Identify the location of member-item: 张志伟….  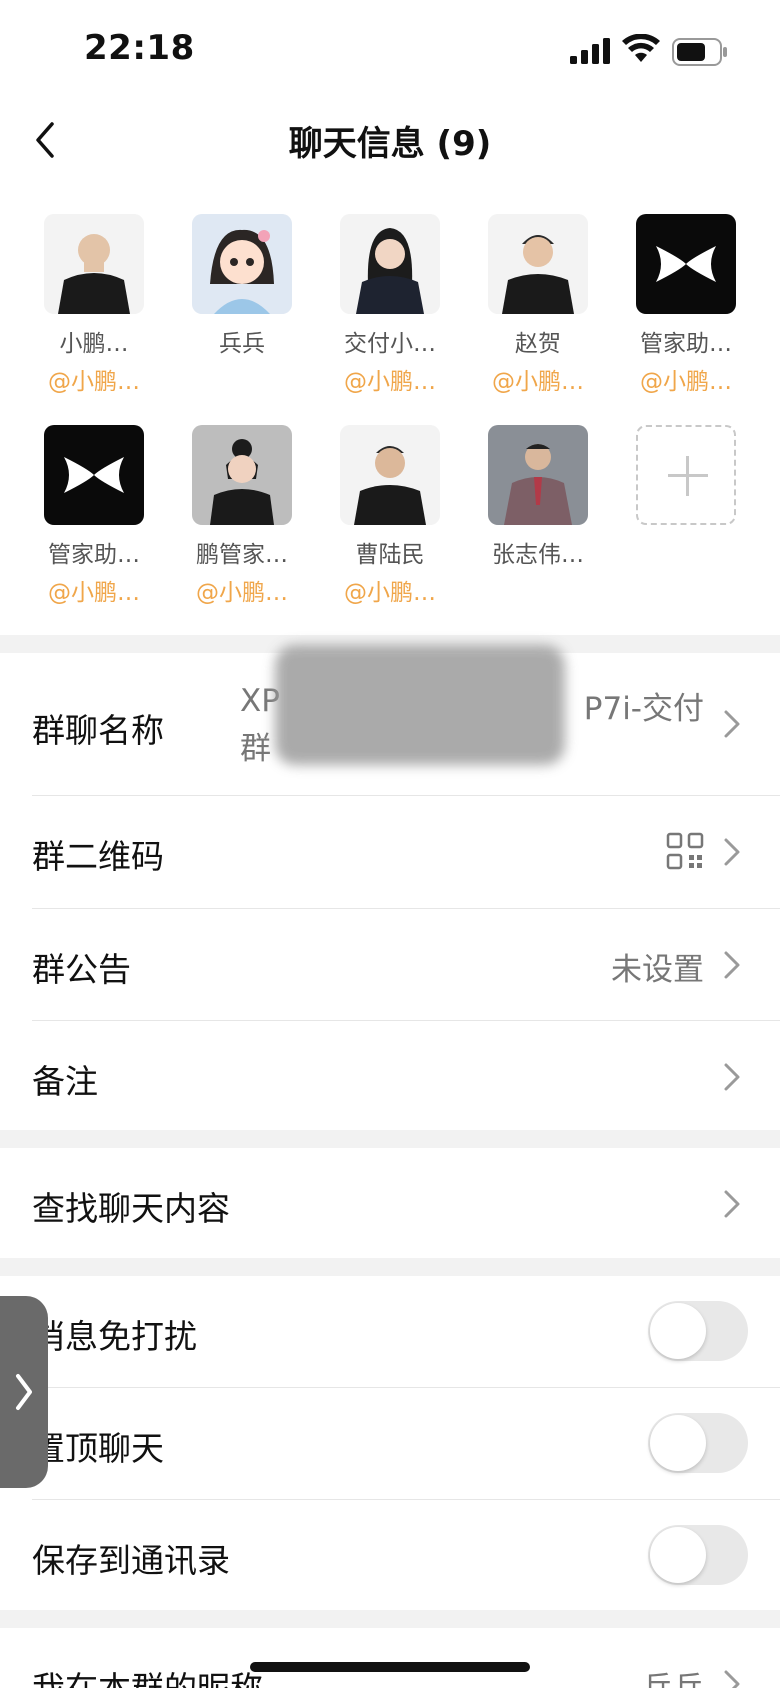
(538, 499).